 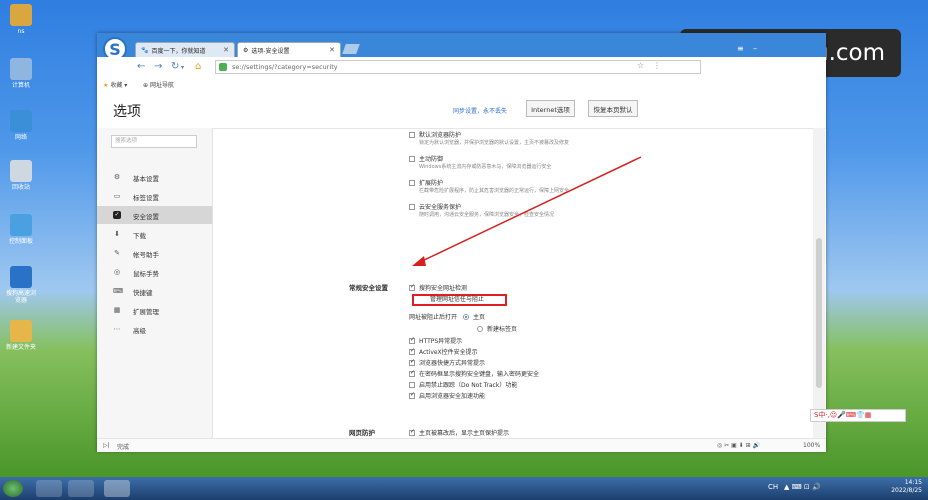 I want to click on clock-date: 2022/8/25, so click(x=906, y=490).